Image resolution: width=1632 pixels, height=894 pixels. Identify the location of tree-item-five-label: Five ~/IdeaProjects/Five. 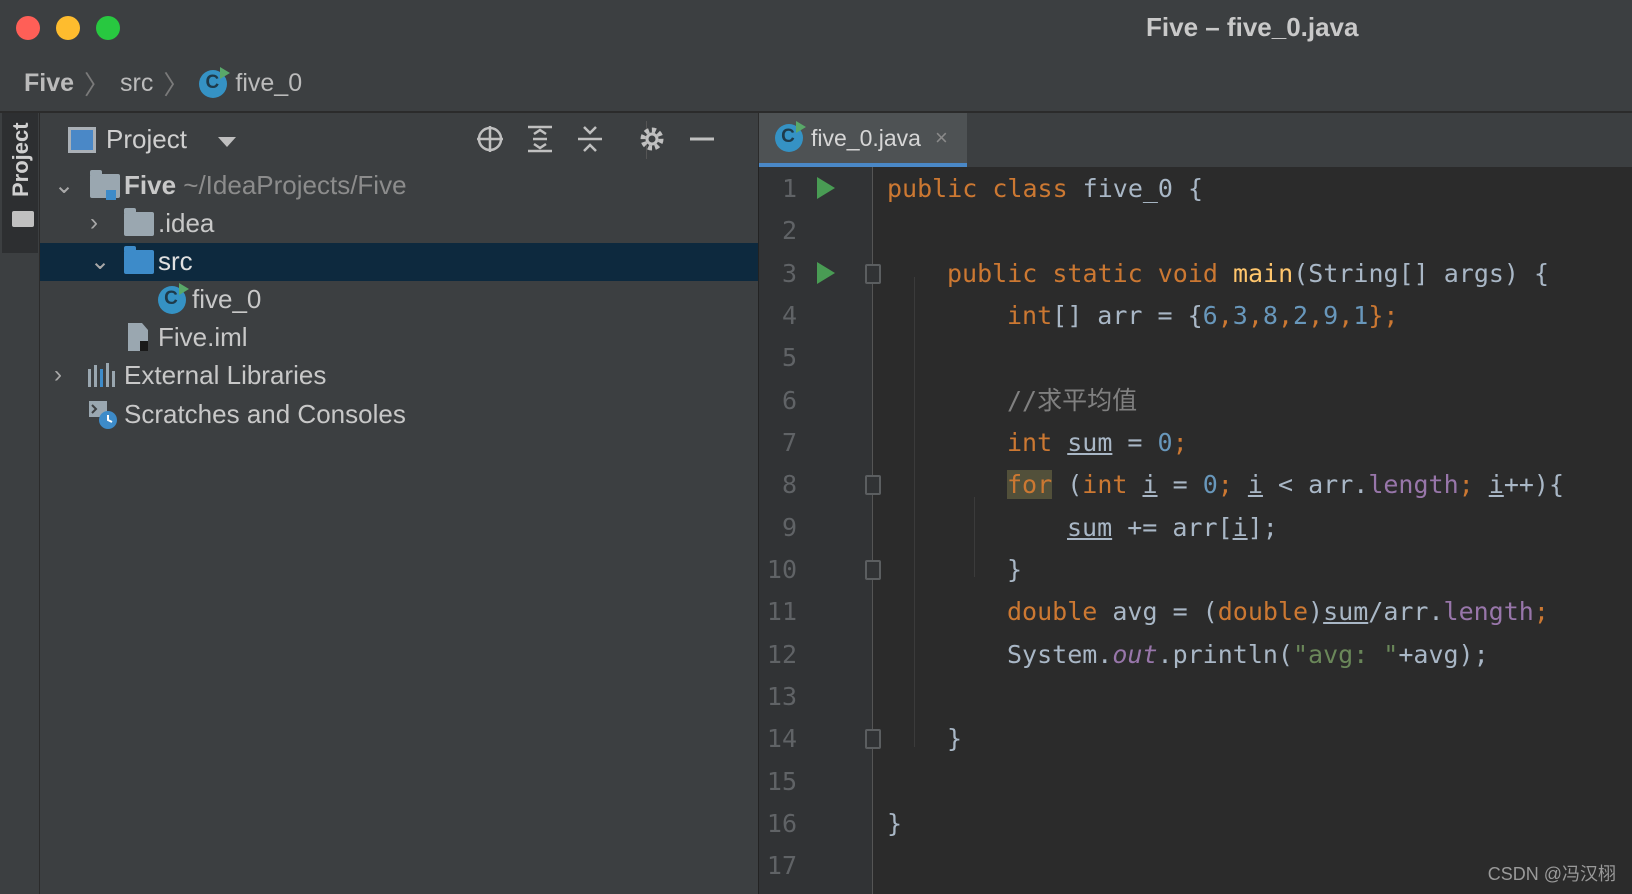
(265, 185).